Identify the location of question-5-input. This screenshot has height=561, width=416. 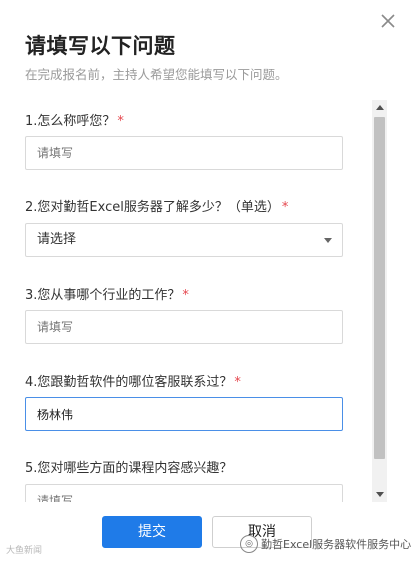
(184, 493).